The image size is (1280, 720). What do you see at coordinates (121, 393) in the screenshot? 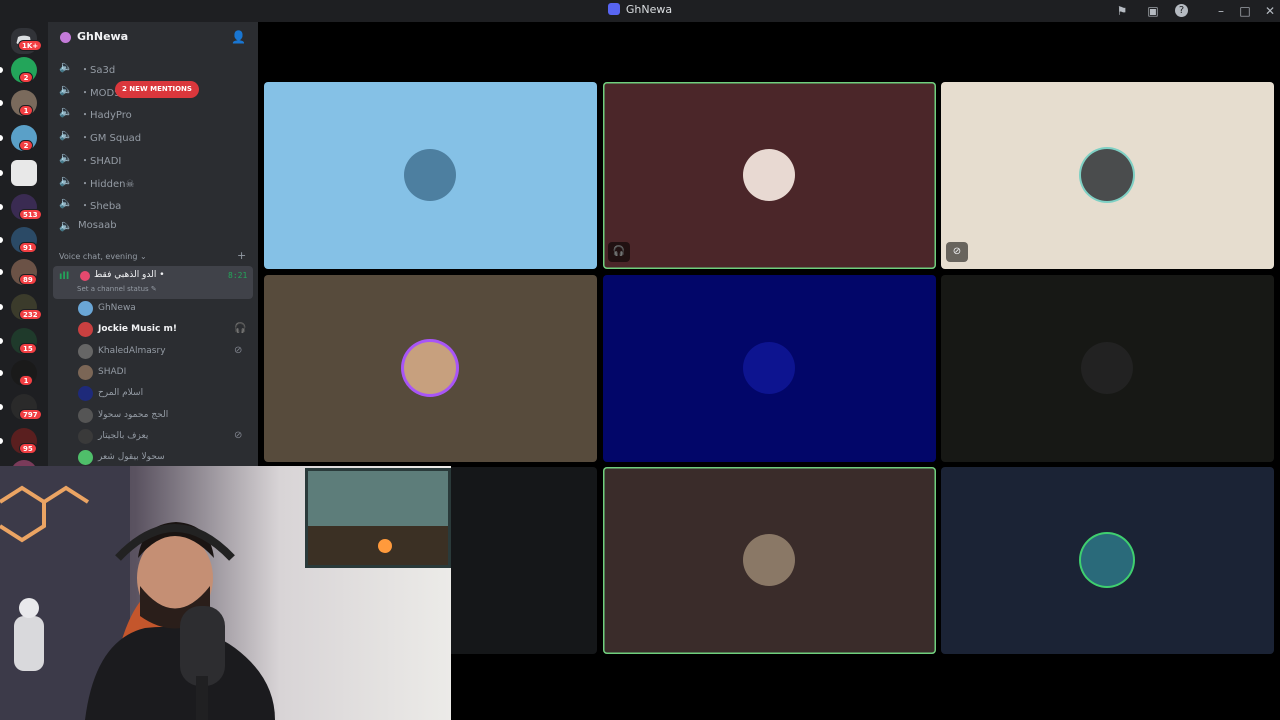
I see `member-name: اسلام المرح` at bounding box center [121, 393].